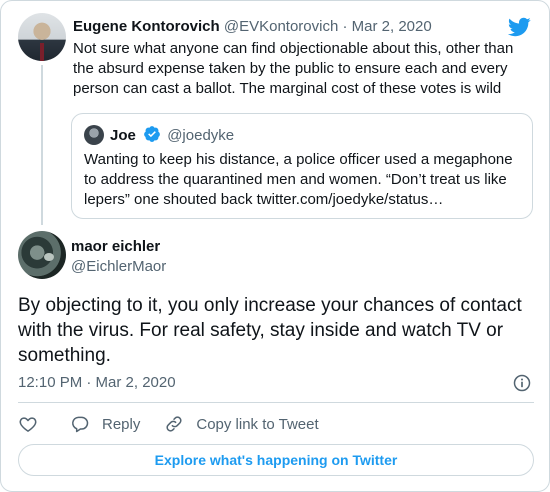 This screenshot has width=550, height=492. Describe the element at coordinates (281, 26) in the screenshot. I see `parent-author-handle: @EVKontorovich` at that location.